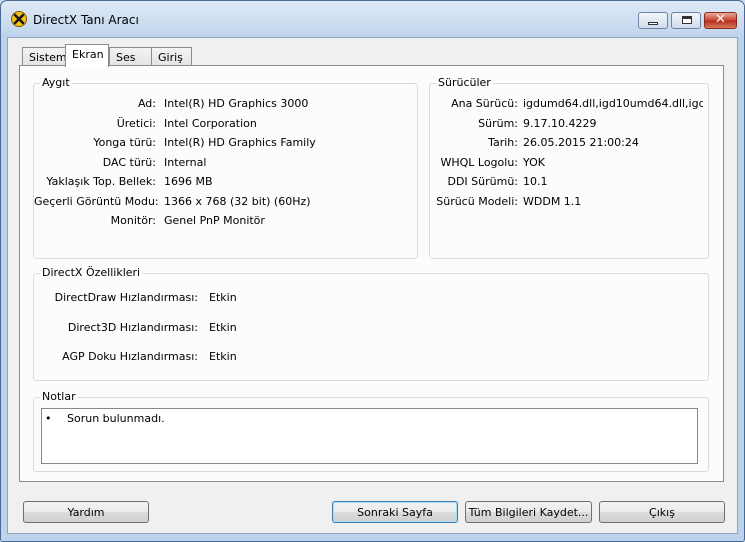 The image size is (745, 542). I want to click on main-driver-value: igdumd64.dll,igd10umd64.dll,igd10um, so click(613, 103).